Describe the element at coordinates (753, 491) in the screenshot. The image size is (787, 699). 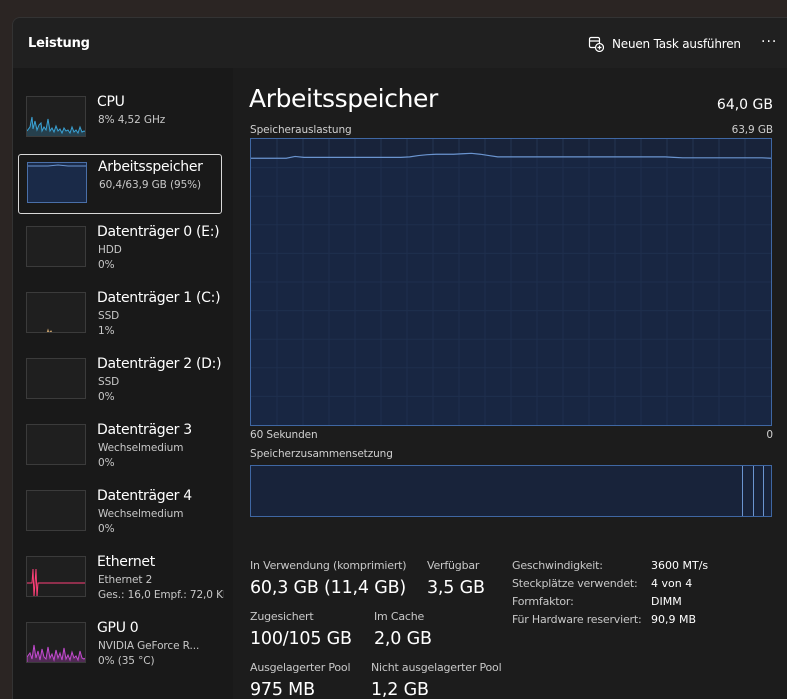
I see `composition-segment-standby` at that location.